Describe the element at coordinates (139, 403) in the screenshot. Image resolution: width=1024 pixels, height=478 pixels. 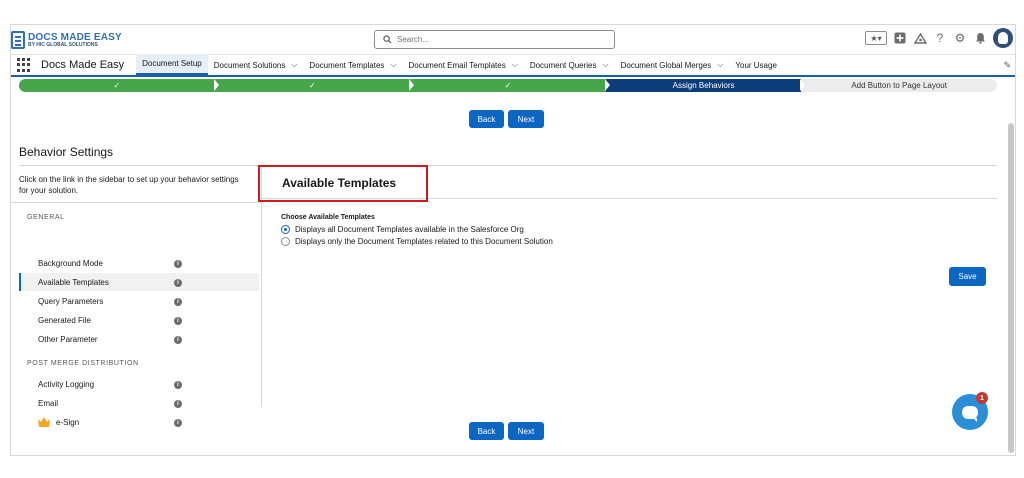
I see `sidebar-item-email: Email` at that location.